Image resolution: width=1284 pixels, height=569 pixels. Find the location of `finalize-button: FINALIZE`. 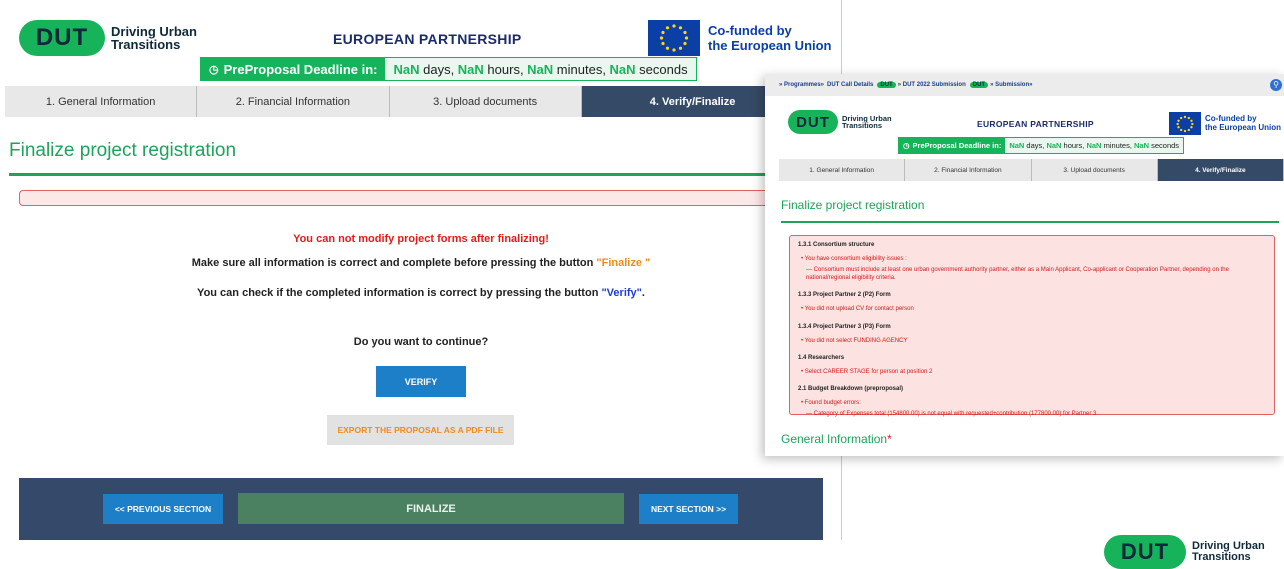

finalize-button: FINALIZE is located at coordinates (431, 508).